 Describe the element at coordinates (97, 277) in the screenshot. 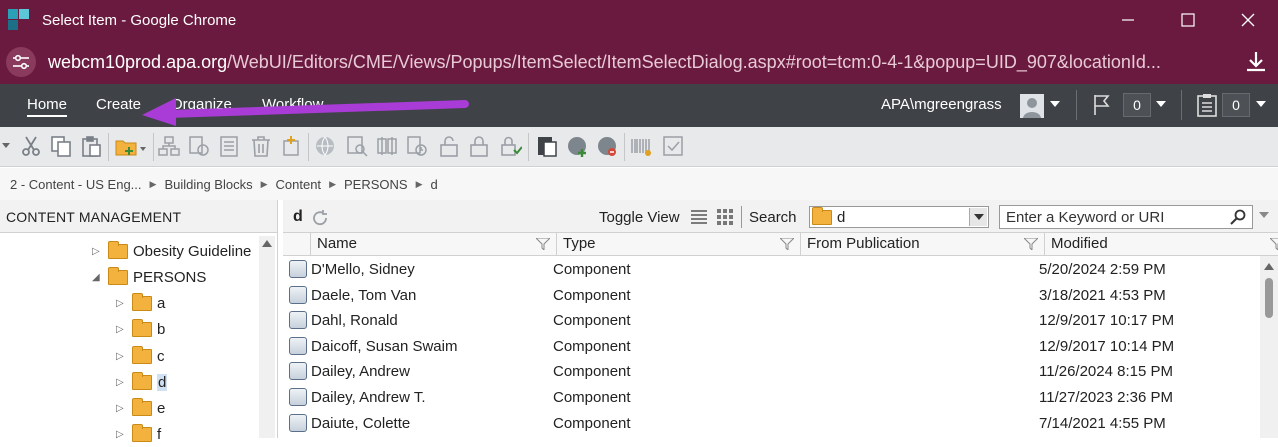

I see `collapse-icon: ◢` at that location.